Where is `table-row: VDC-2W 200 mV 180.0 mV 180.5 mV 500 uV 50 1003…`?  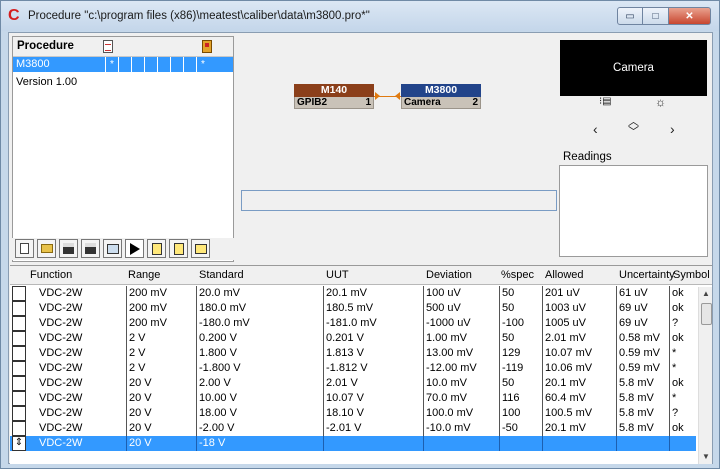 table-row: VDC-2W 200 mV 180.0 mV 180.5 mV 500 uV 50 1003… is located at coordinates (353, 308).